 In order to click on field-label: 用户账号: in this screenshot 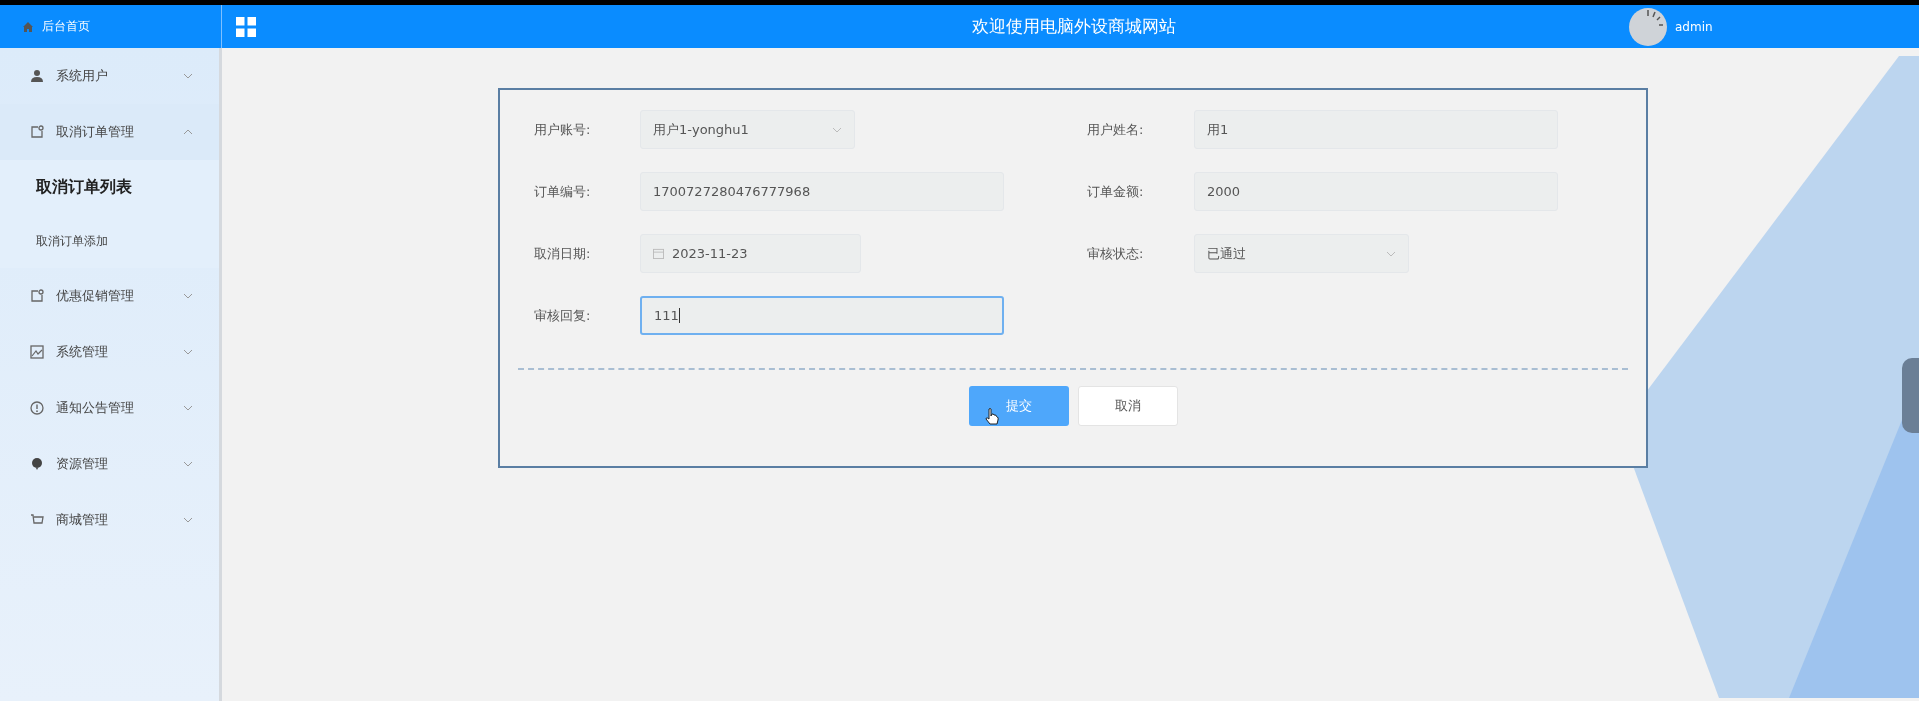, I will do `click(562, 129)`.